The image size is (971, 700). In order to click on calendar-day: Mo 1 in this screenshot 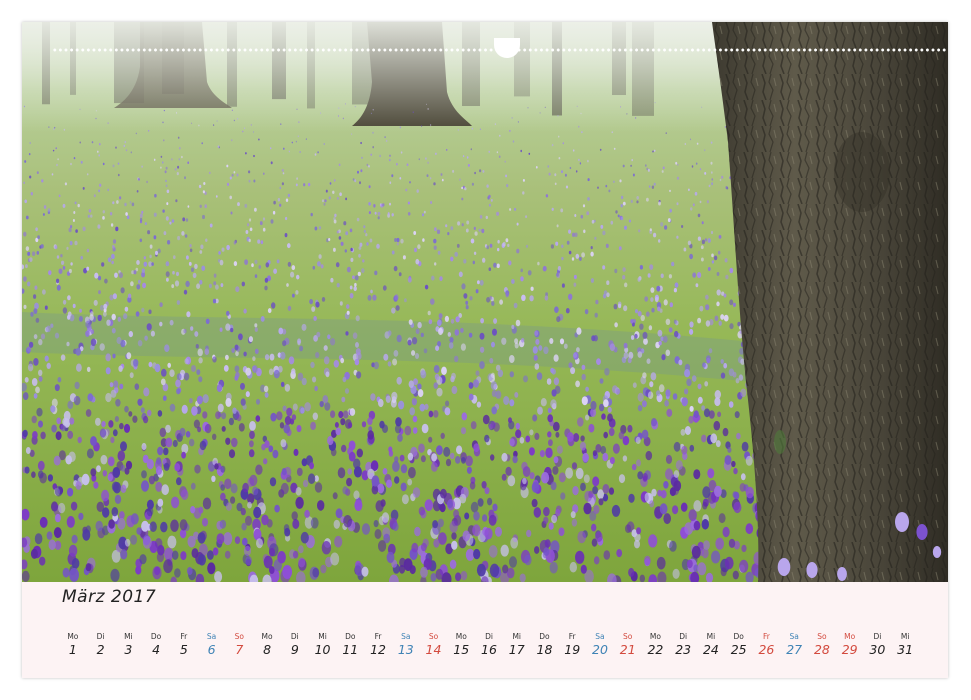, I will do `click(73, 649)`.